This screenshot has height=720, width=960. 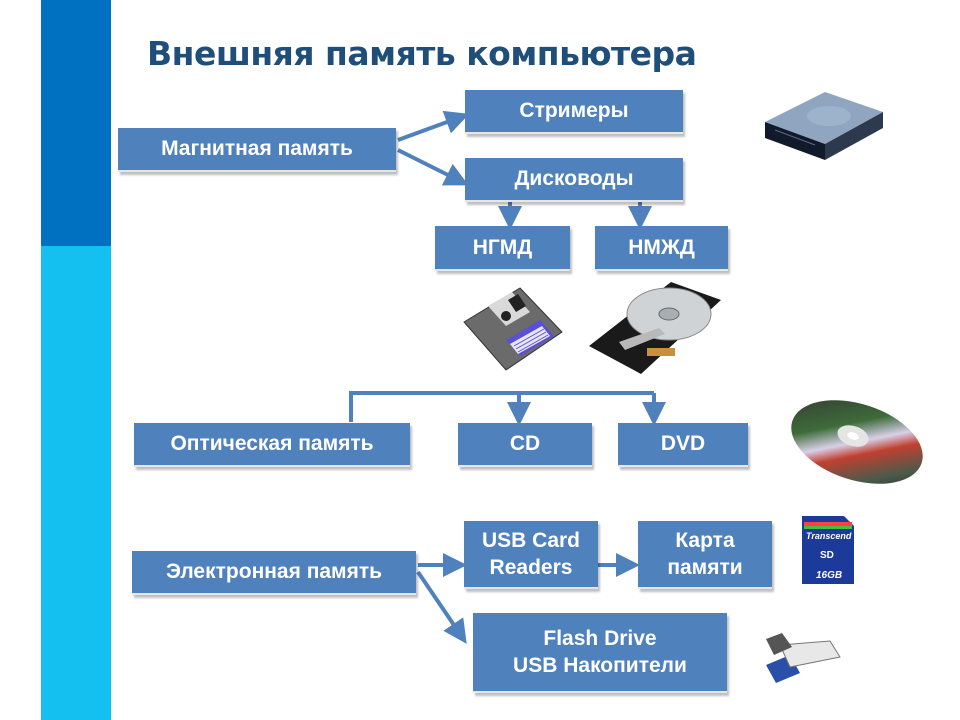 I want to click on electronic-memory-label: Электронная память, so click(x=274, y=572).